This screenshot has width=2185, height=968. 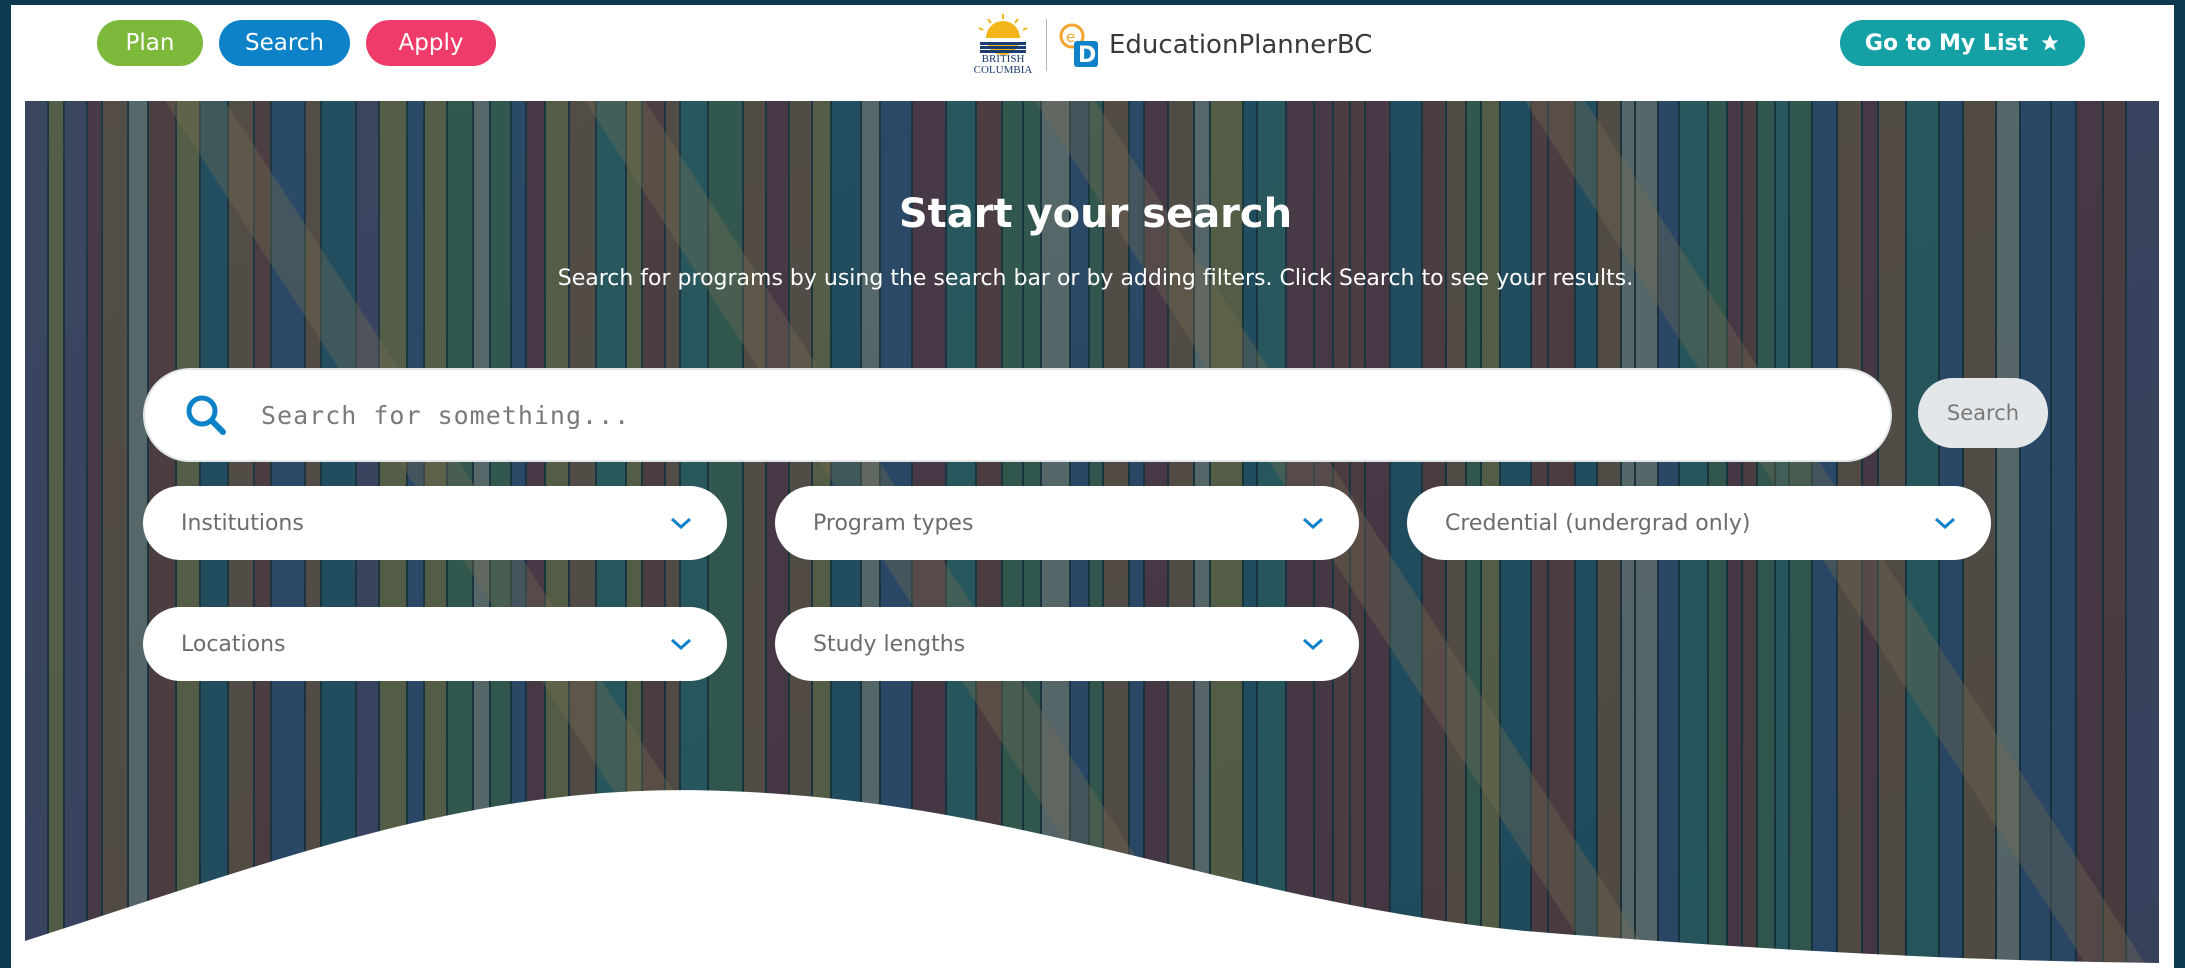 What do you see at coordinates (1087, 55) in the screenshot?
I see `svg-text: D` at bounding box center [1087, 55].